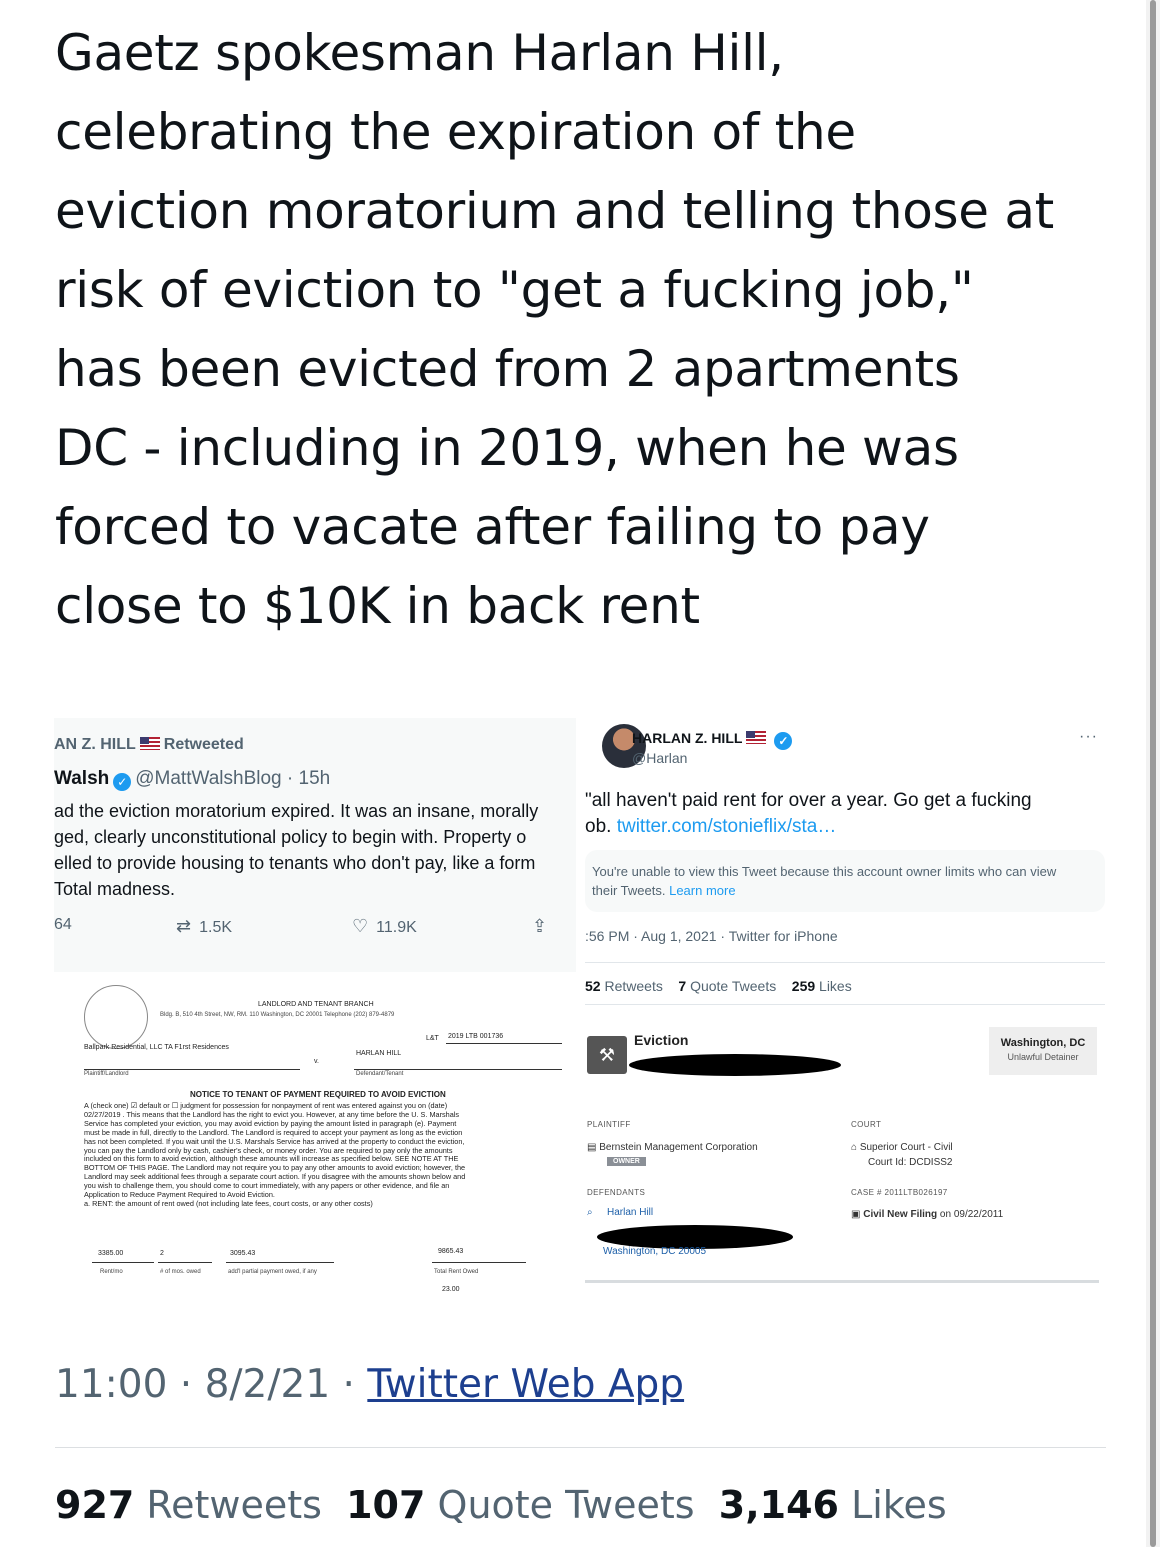 The image size is (1160, 1547). What do you see at coordinates (779, 1505) in the screenshot?
I see `likes-count: 3,146` at bounding box center [779, 1505].